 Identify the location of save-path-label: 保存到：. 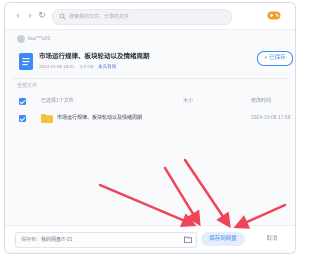
(31, 240).